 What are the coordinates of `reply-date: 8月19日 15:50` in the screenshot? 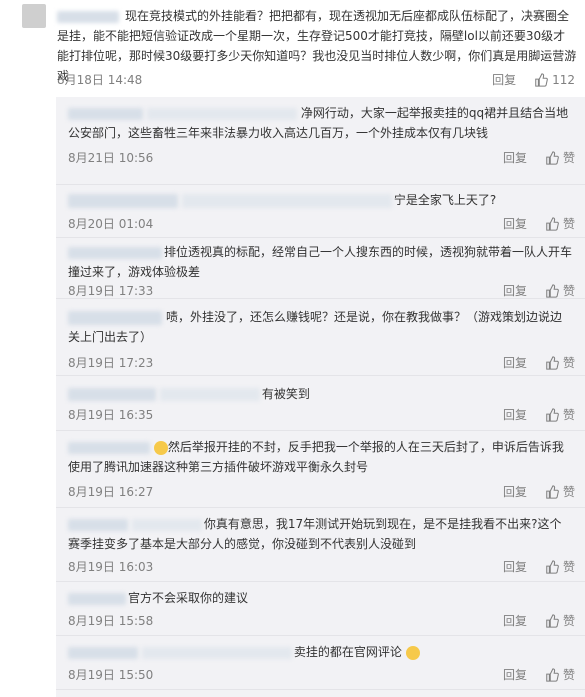 It's located at (111, 675).